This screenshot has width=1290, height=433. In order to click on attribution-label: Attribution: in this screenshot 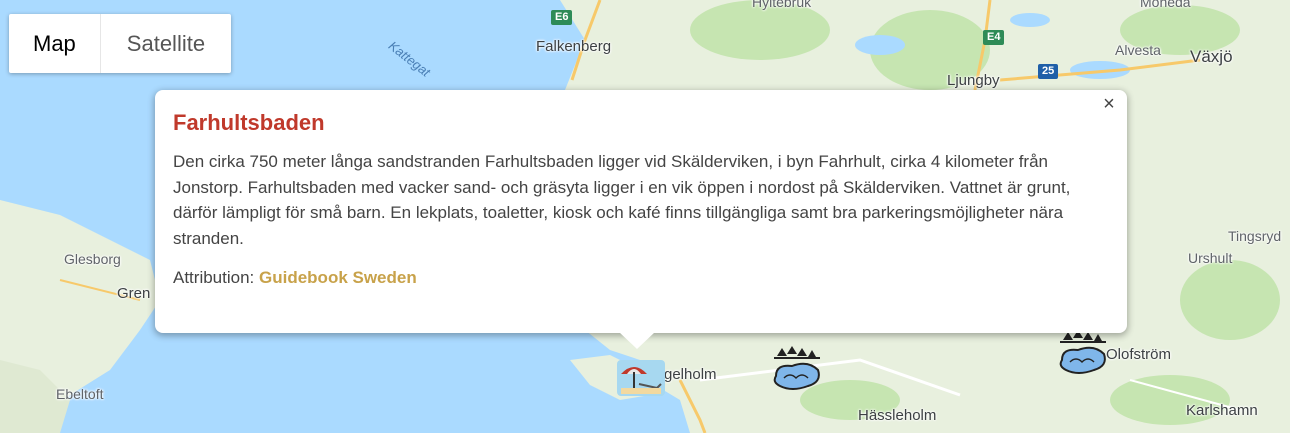, I will do `click(214, 277)`.